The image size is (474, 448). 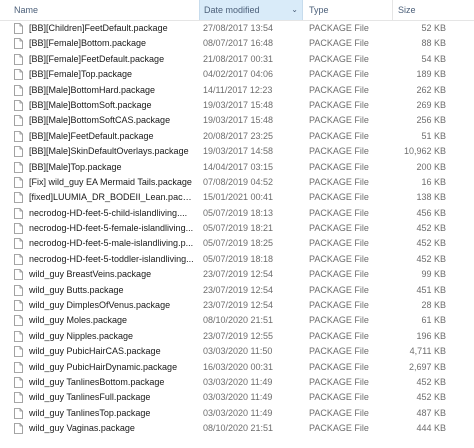 What do you see at coordinates (103, 10) in the screenshot?
I see `column-header-name: Name` at bounding box center [103, 10].